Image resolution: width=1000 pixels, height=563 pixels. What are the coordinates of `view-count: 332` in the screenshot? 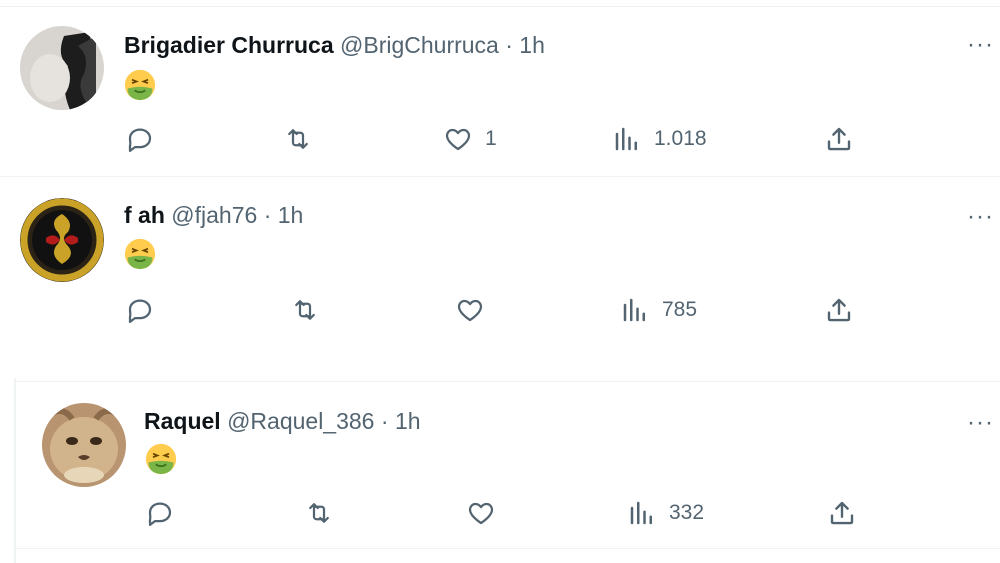 It's located at (687, 512).